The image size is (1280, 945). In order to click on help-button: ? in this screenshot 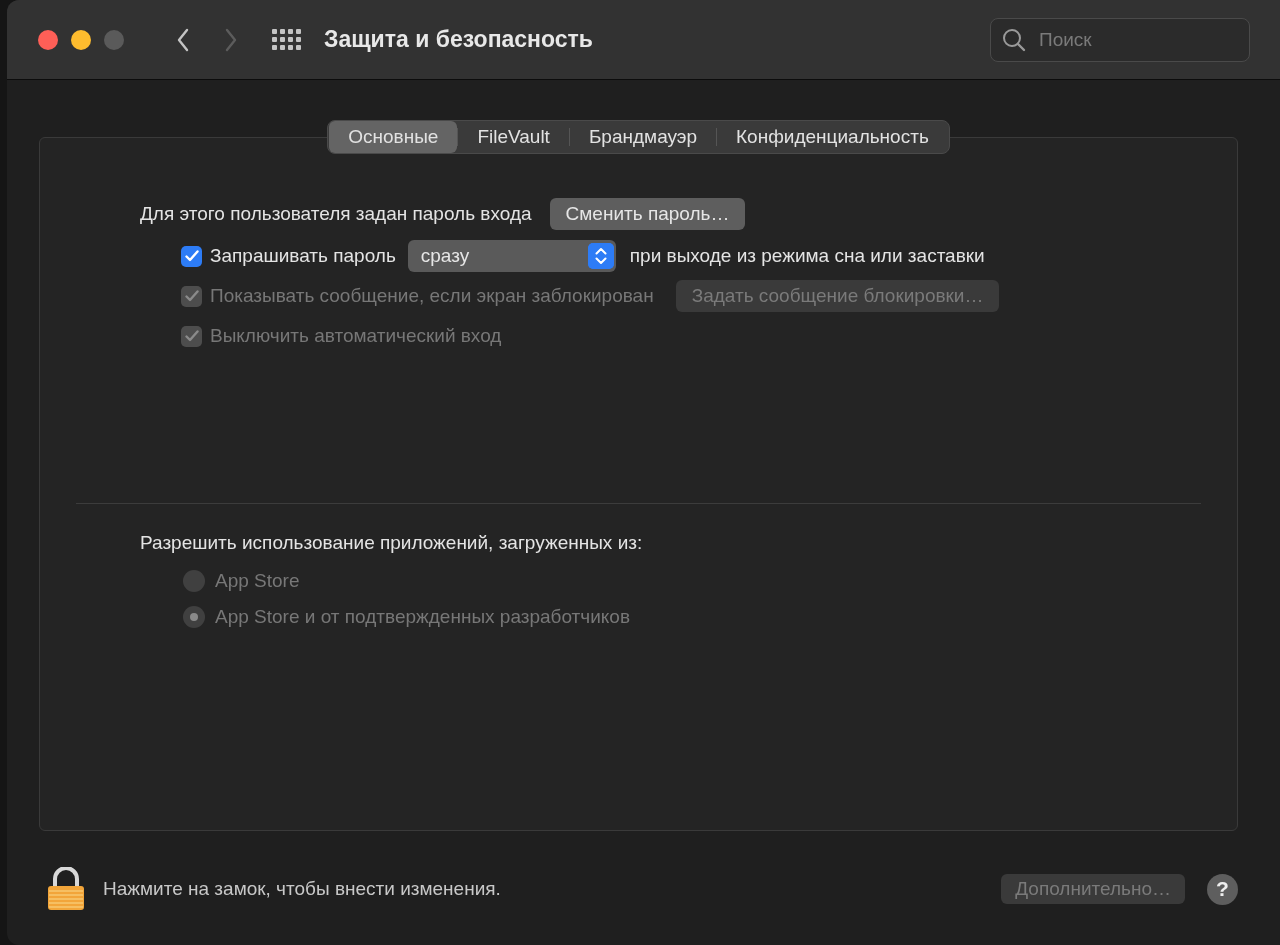, I will do `click(1222, 889)`.